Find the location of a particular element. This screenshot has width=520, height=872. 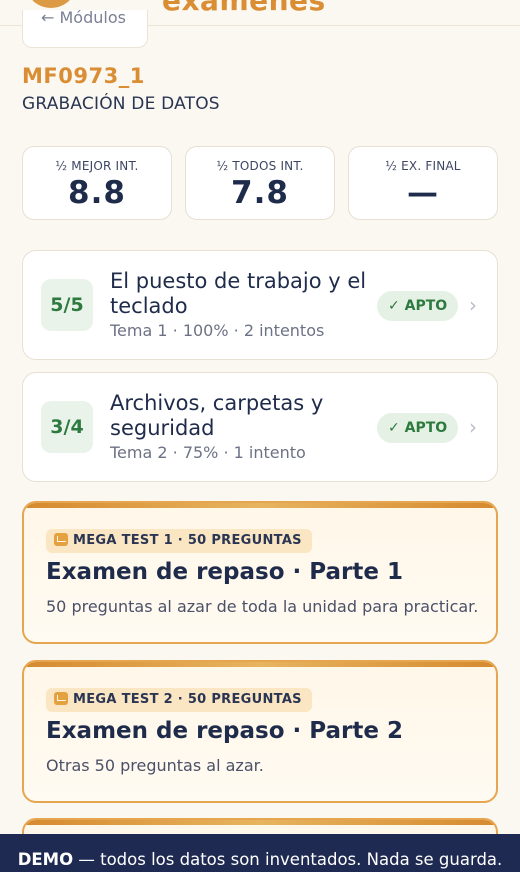

mega-test-tag: MEGA TEST 2 · 50 PREGUNTAS is located at coordinates (179, 700).